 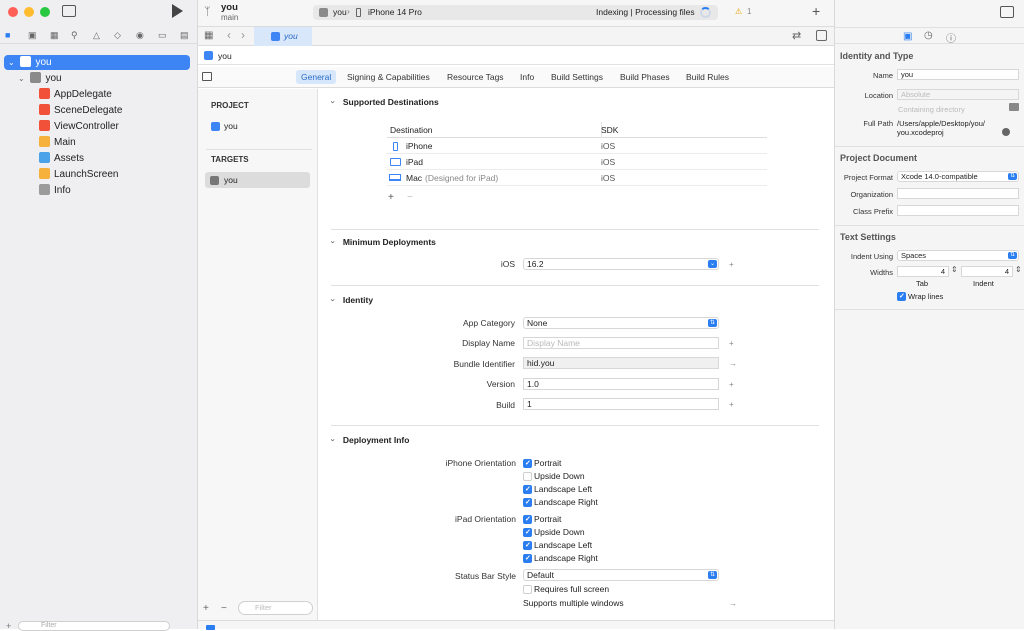 What do you see at coordinates (229, 17) in the screenshot?
I see `branch-name: main` at bounding box center [229, 17].